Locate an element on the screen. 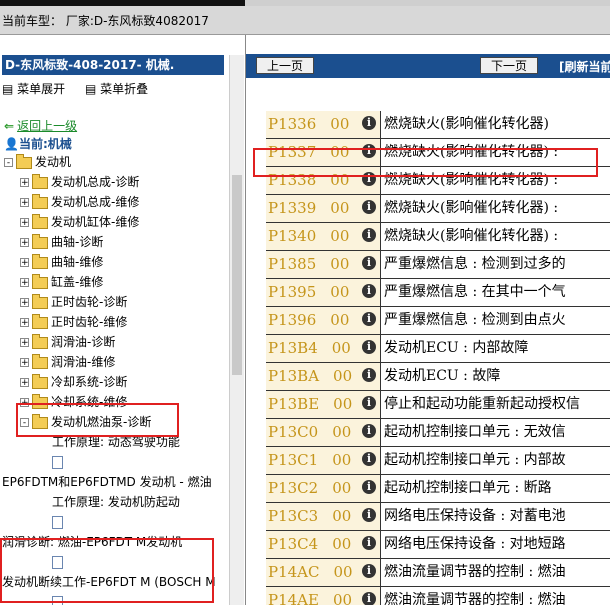  next-page-button: 下一页 is located at coordinates (509, 65).